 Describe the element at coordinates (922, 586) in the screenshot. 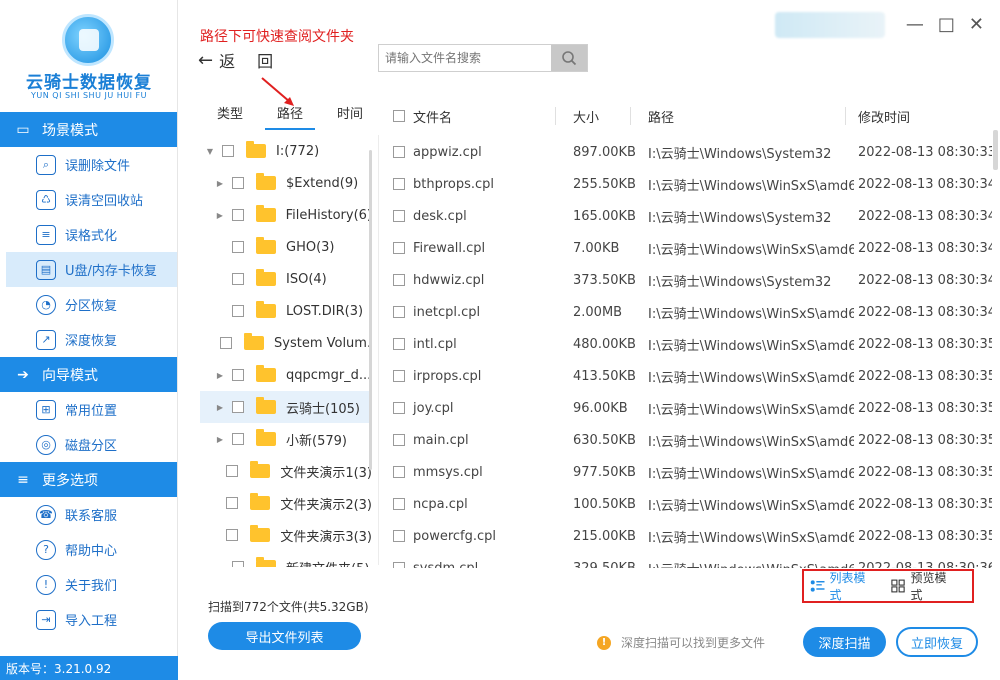

I see `preview-mode-button: 预览模式` at that location.